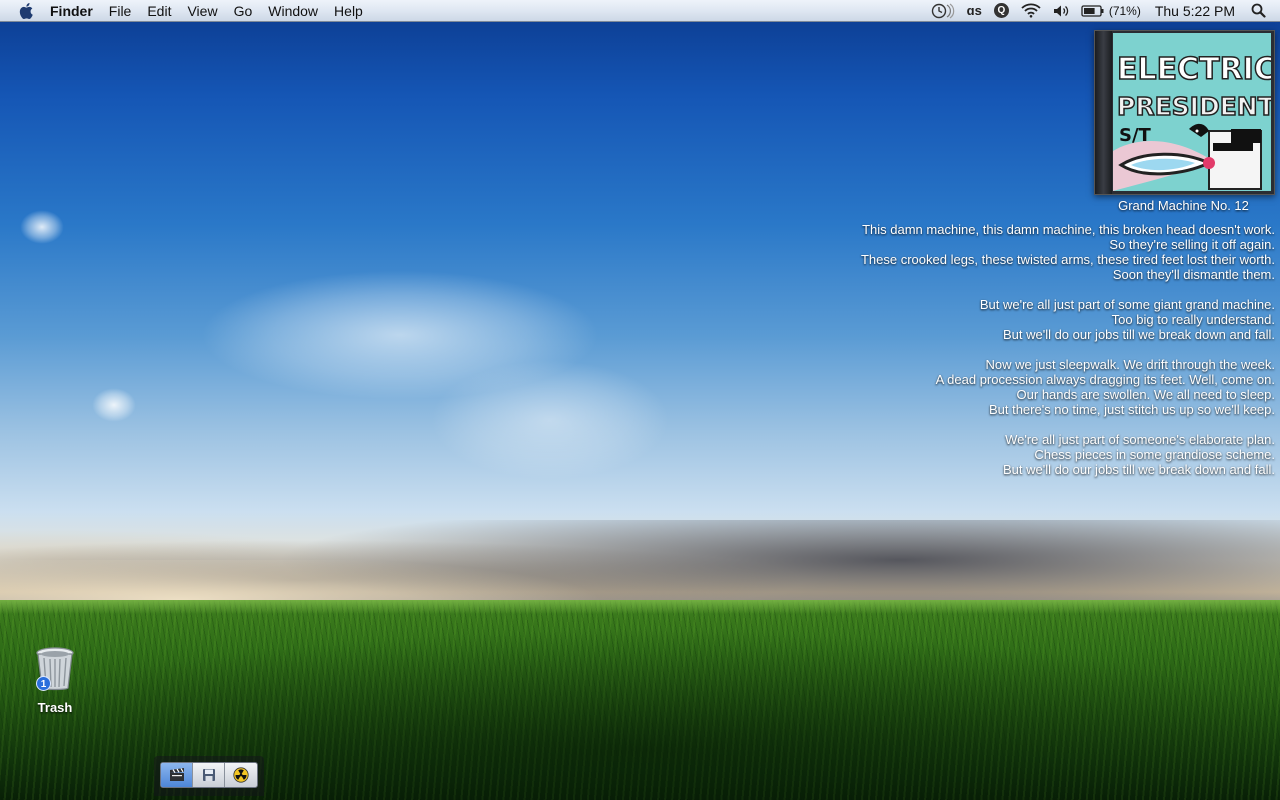 The height and width of the screenshot is (800, 1280). Describe the element at coordinates (177, 775) in the screenshot. I see `clapperboard-icon` at that location.